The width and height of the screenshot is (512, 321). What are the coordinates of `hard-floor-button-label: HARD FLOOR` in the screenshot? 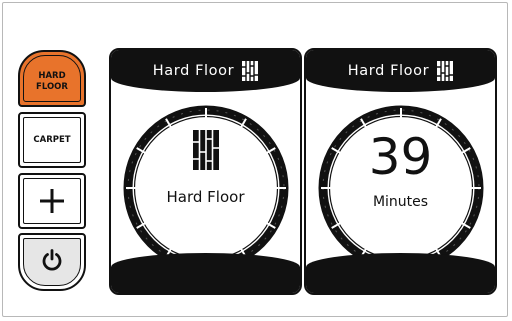 It's located at (52, 81).